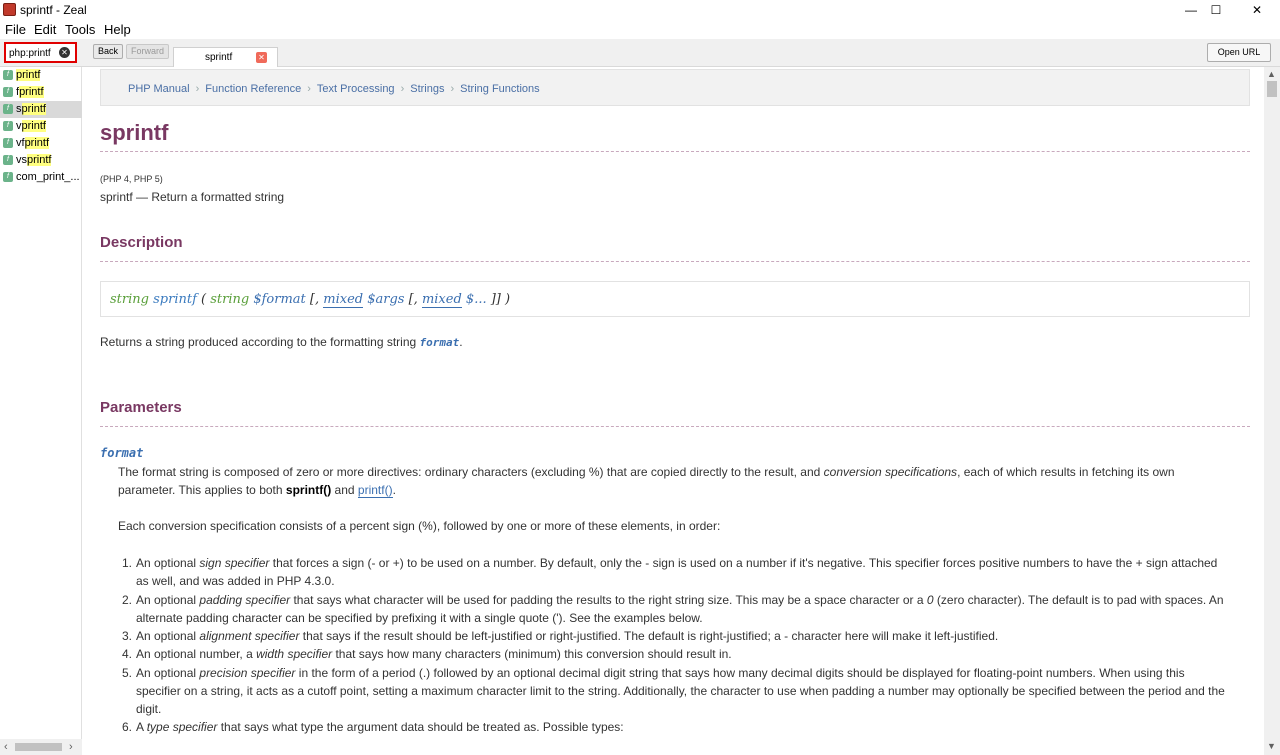  What do you see at coordinates (108, 51) in the screenshot?
I see `back-button: Back` at bounding box center [108, 51].